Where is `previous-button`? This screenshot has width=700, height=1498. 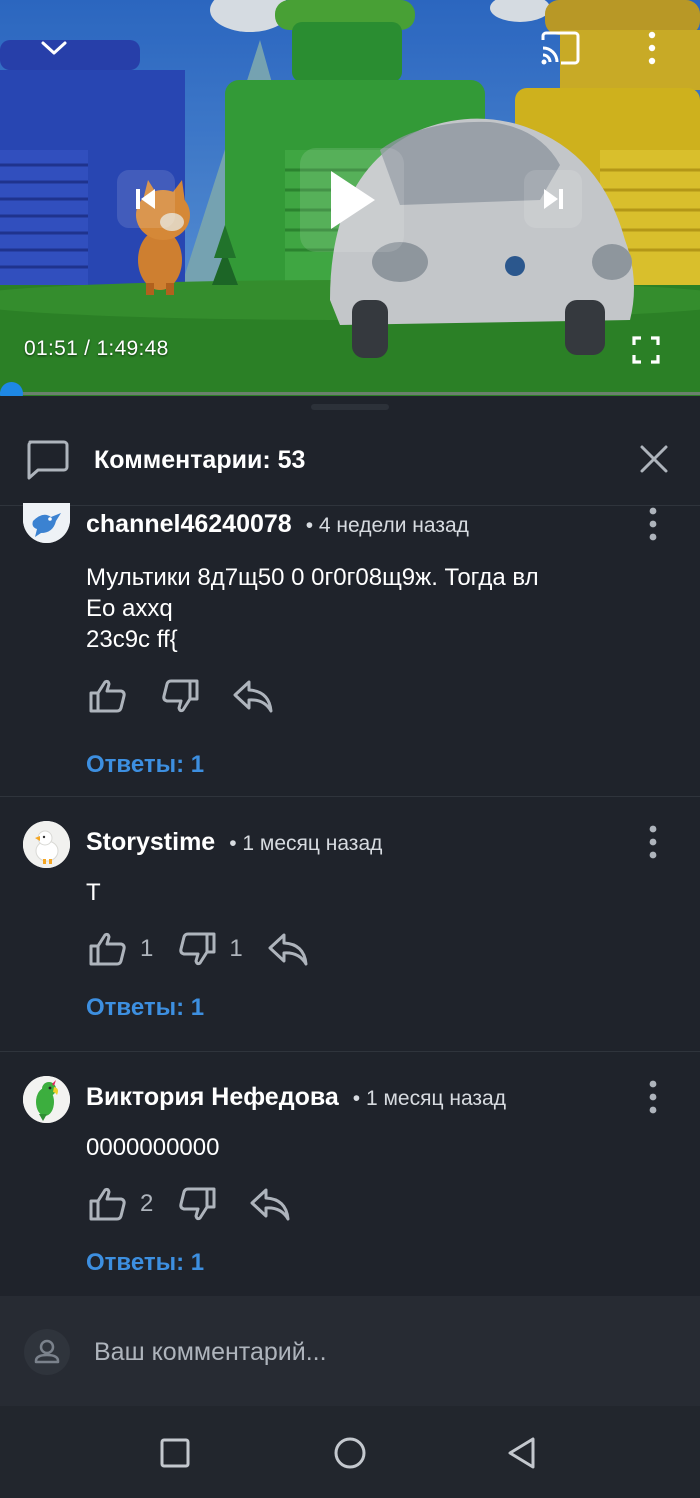 previous-button is located at coordinates (146, 199).